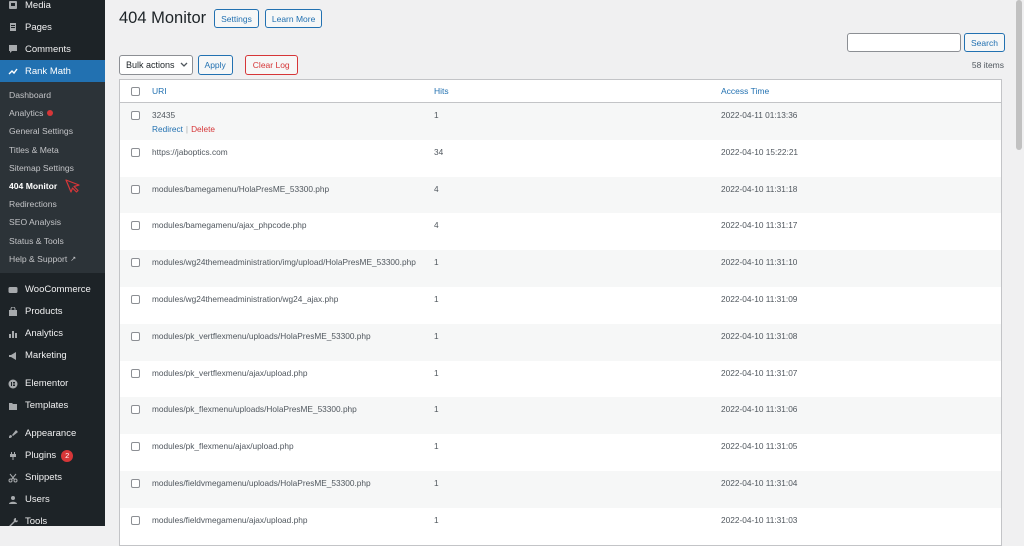 Image resolution: width=1024 pixels, height=546 pixels. Describe the element at coordinates (759, 335) in the screenshot. I see `row-access-time: 2022-04-10 11:31:08` at that location.